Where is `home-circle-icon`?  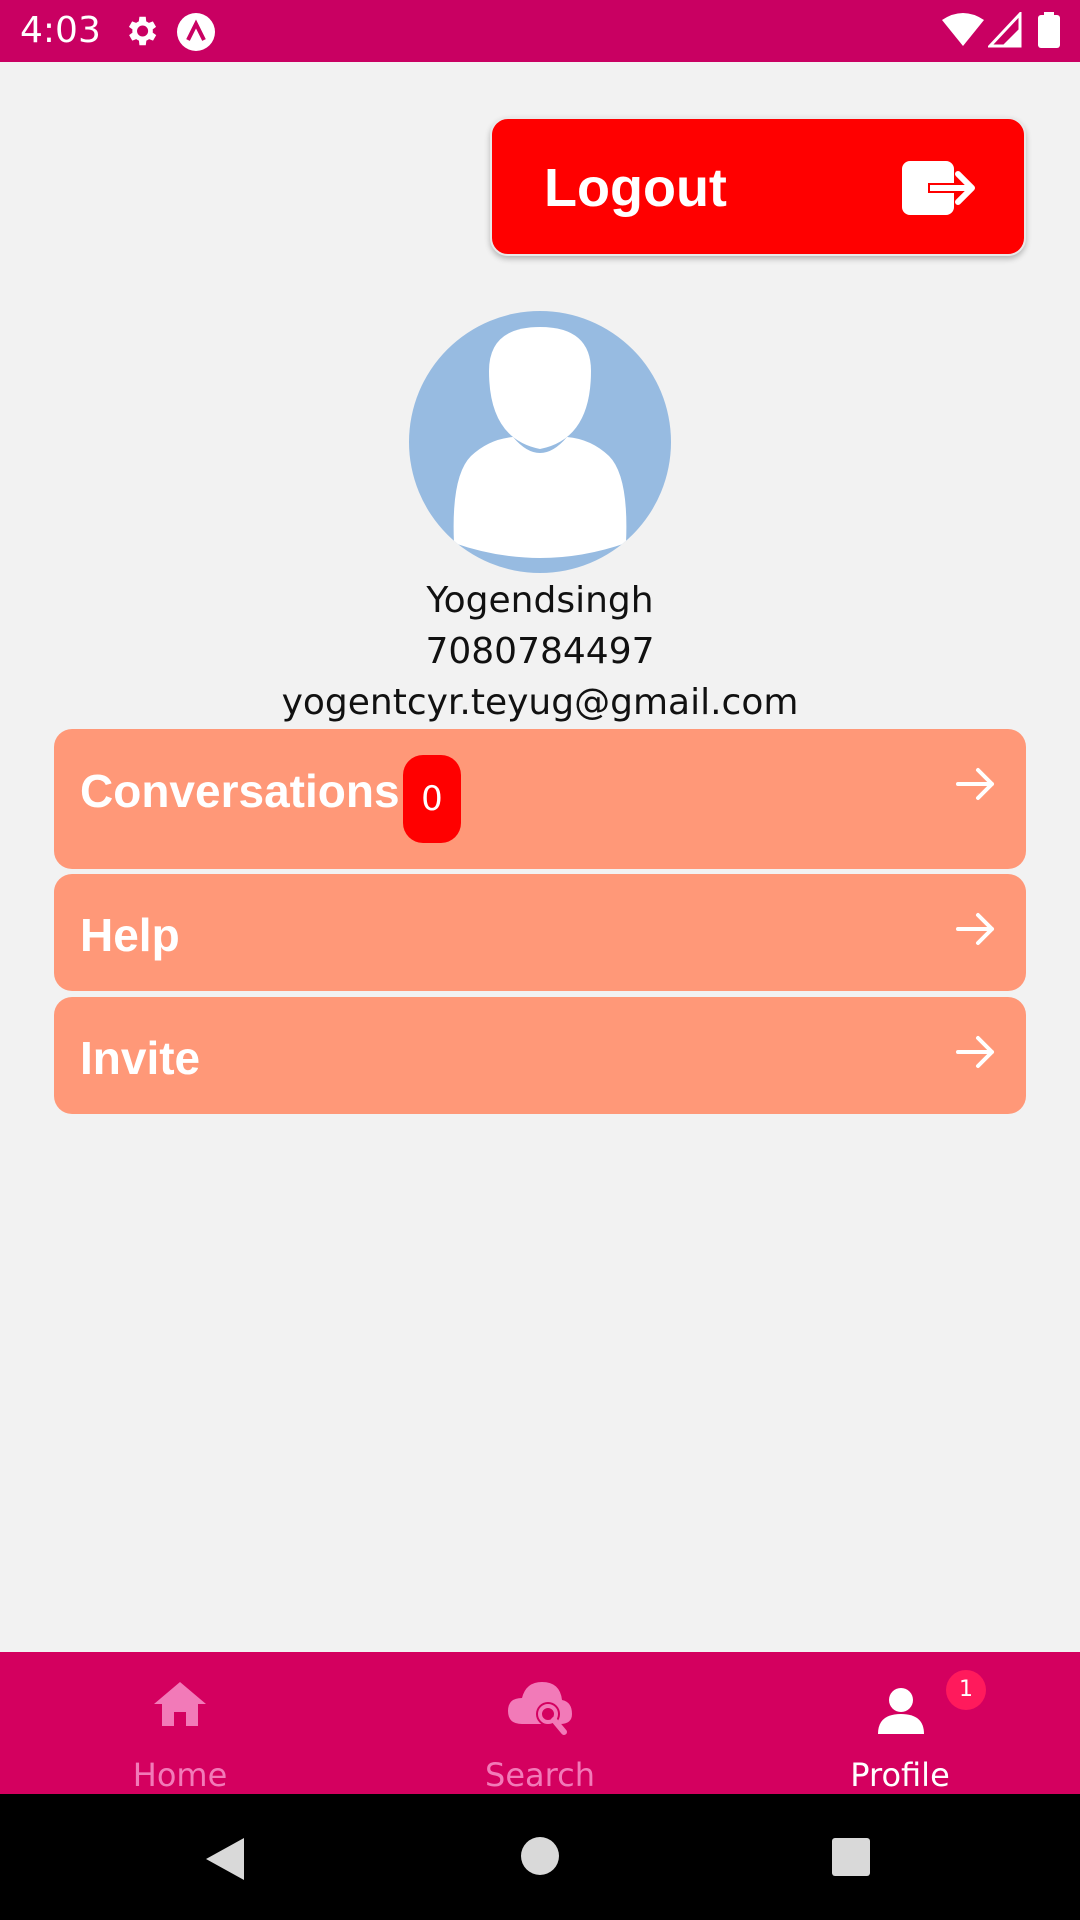 home-circle-icon is located at coordinates (540, 1858).